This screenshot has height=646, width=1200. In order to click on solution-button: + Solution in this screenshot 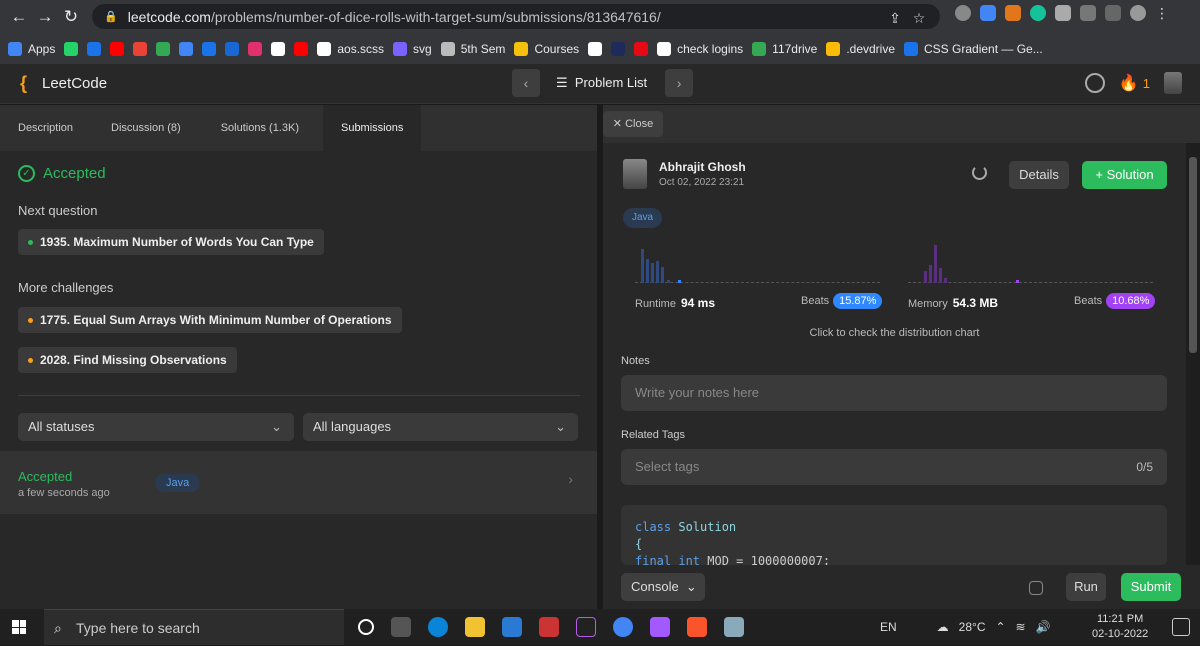, I will do `click(1124, 175)`.